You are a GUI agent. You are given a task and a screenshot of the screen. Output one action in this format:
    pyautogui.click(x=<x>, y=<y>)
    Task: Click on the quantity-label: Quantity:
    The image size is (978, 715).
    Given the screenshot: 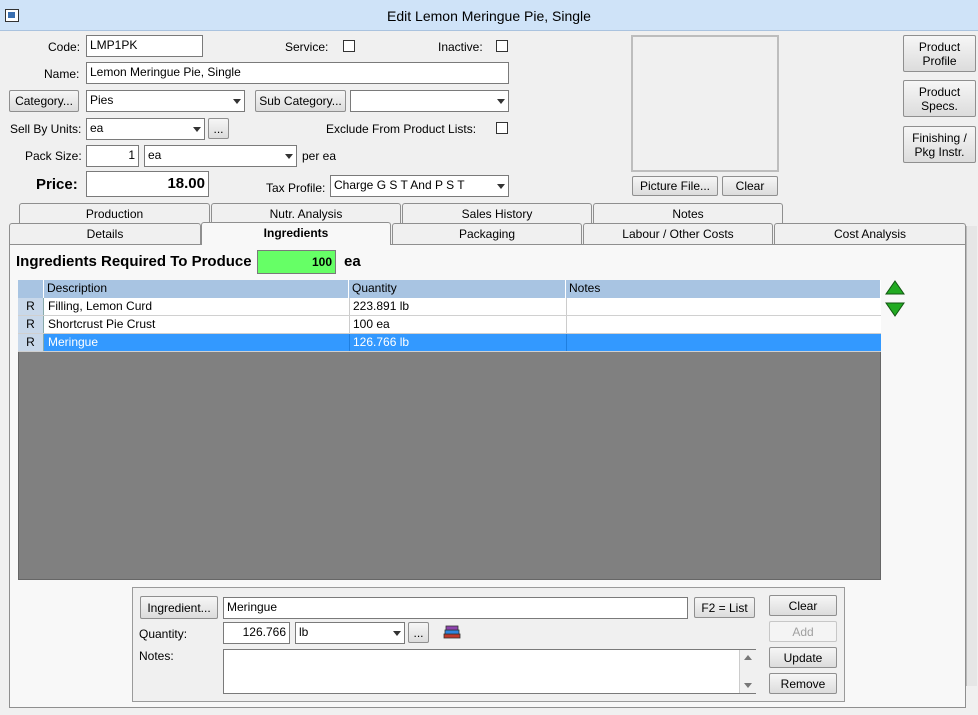 What is the action you would take?
    pyautogui.click(x=163, y=634)
    